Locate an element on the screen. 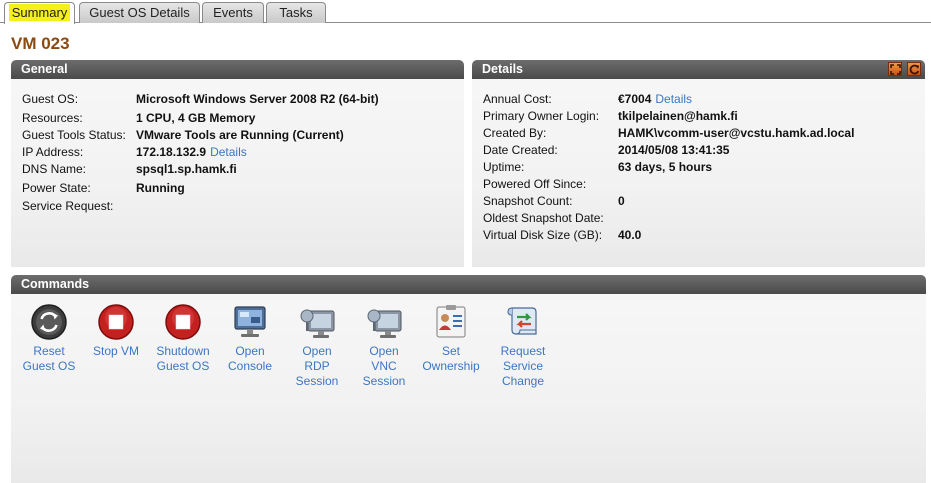 This screenshot has width=931, height=483. resources-value: 1 CPU, 4 GB Memory is located at coordinates (196, 118).